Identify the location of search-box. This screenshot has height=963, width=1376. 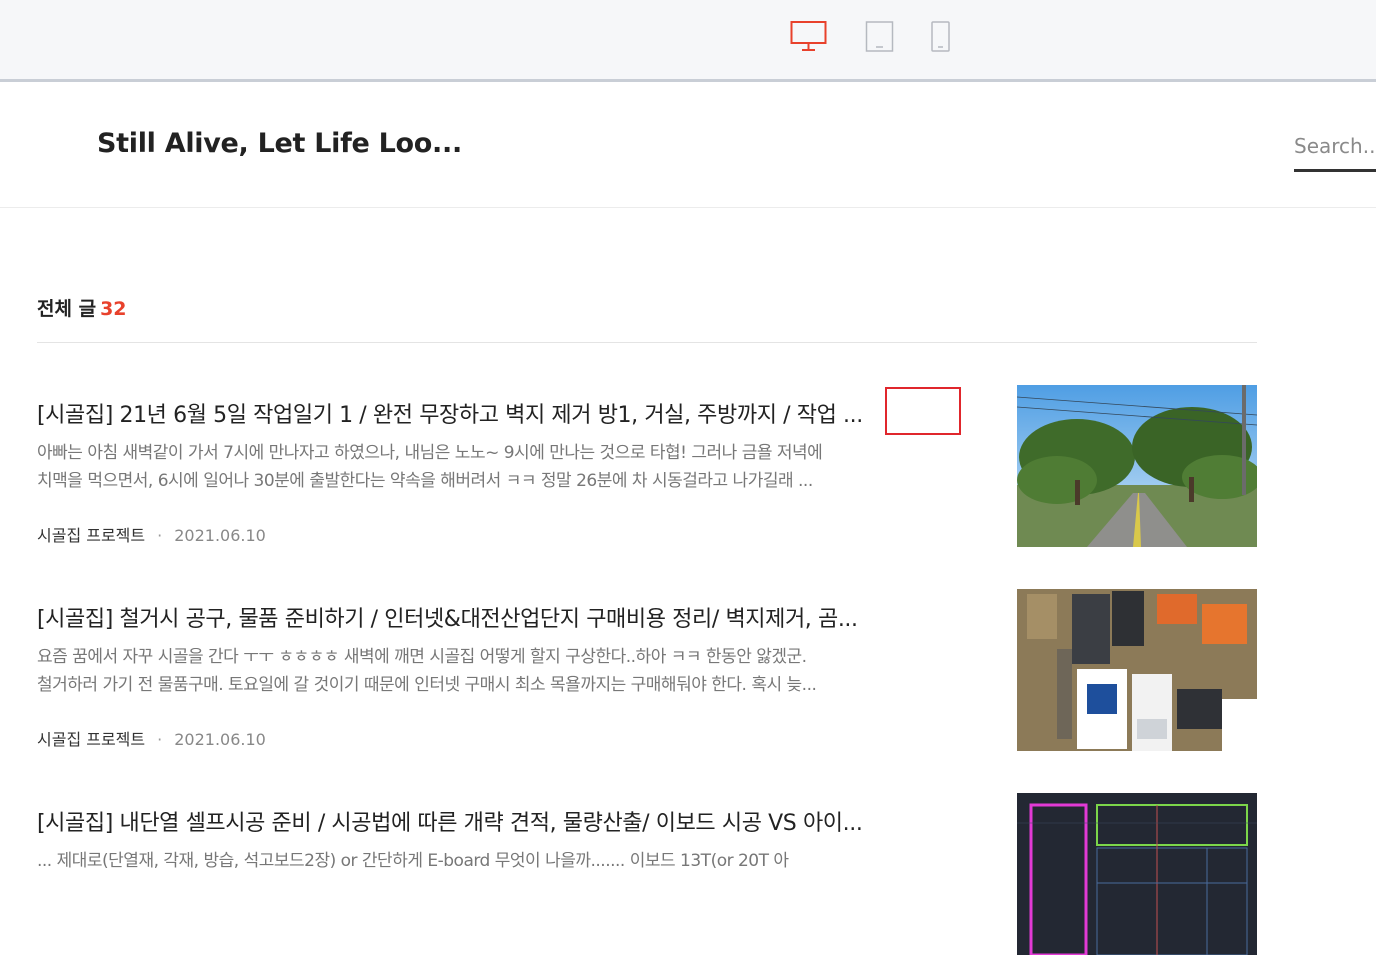
(1335, 148).